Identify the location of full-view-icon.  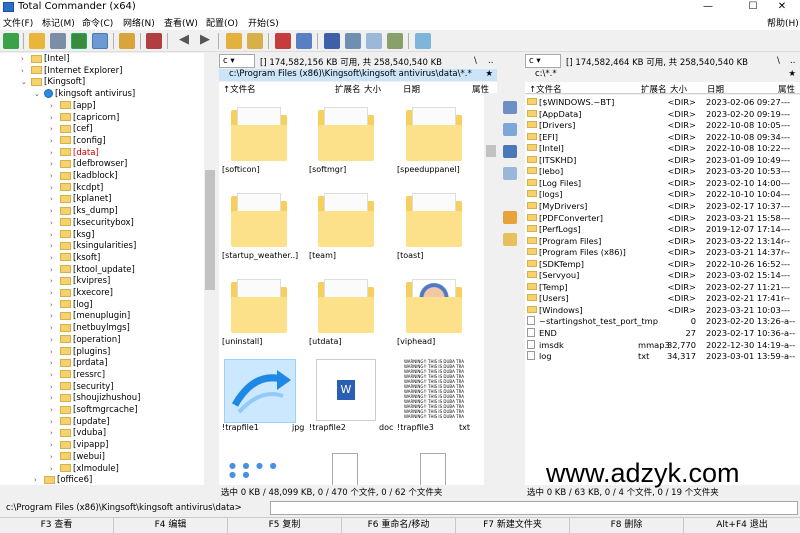
(58, 41).